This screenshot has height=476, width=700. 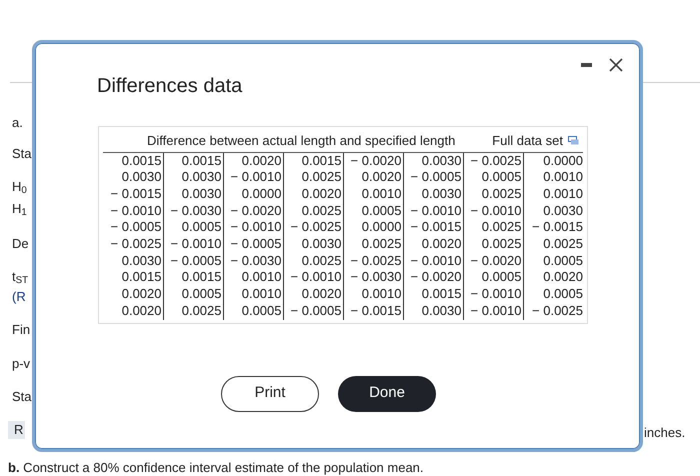 I want to click on page-label: H$_{0}$, so click(x=19, y=187).